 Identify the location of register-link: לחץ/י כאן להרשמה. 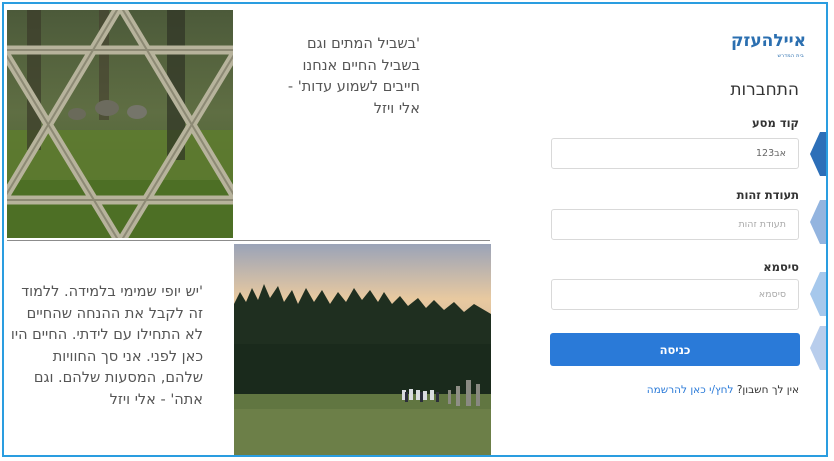
(690, 390).